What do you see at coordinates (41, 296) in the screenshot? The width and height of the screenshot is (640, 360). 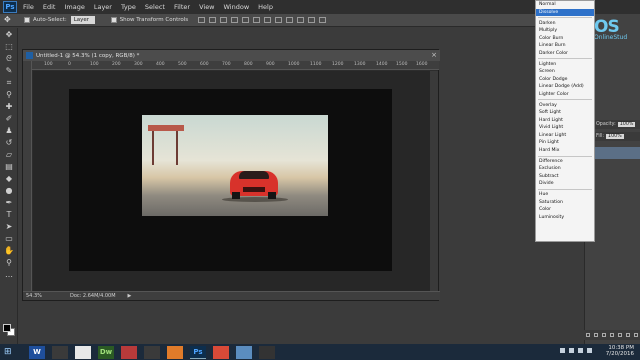 I see `zoom-level: 54.3%` at bounding box center [41, 296].